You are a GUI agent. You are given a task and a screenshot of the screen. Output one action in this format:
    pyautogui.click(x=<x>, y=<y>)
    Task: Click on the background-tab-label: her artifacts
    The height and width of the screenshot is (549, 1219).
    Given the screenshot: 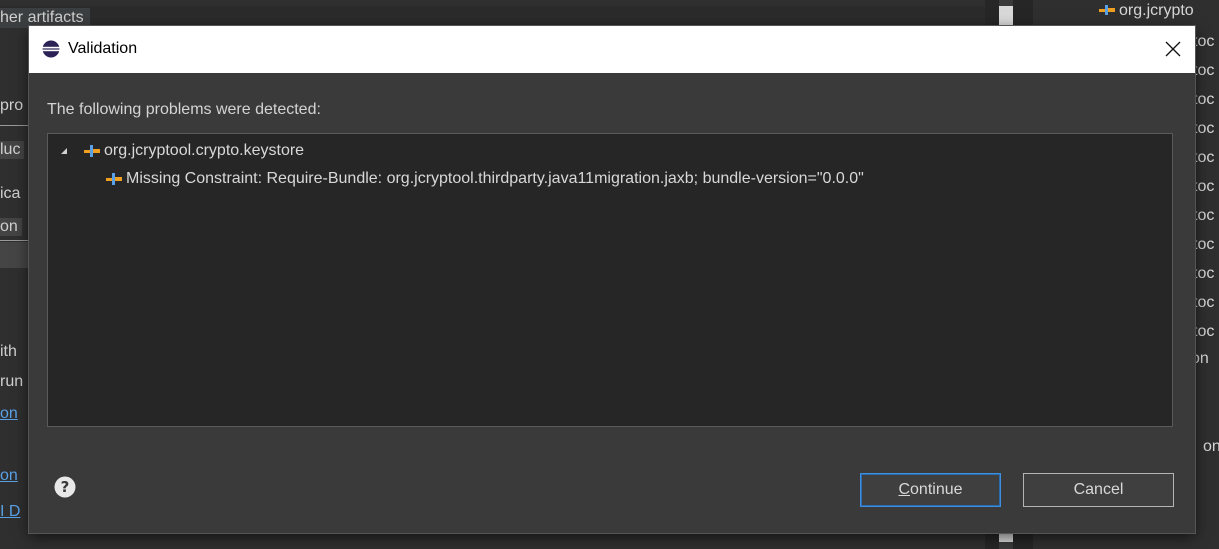 What is the action you would take?
    pyautogui.click(x=45, y=18)
    